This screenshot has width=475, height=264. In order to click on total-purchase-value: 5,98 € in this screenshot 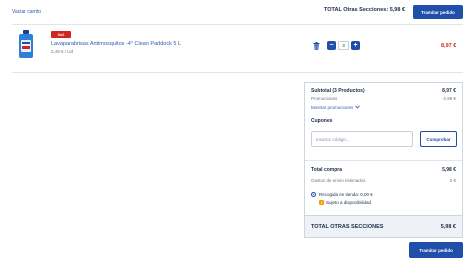, I will do `click(449, 170)`.